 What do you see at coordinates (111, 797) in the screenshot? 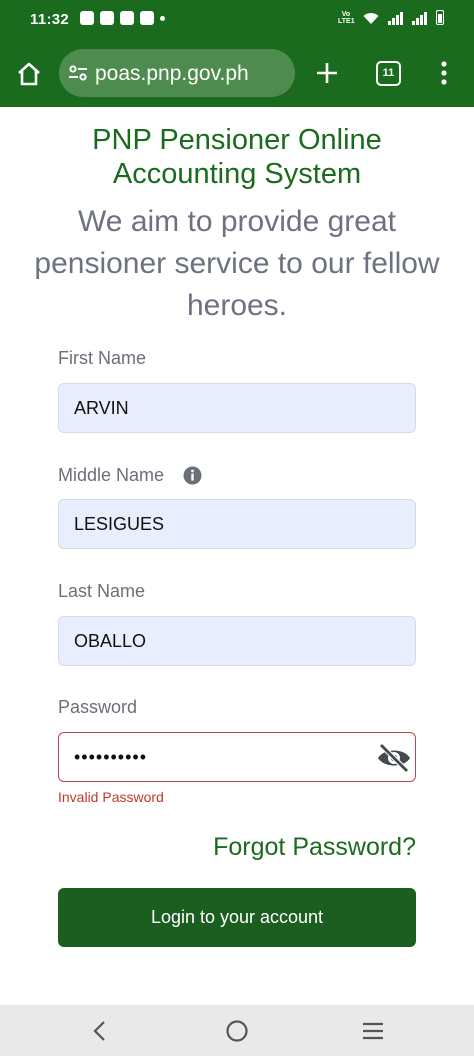
I see `password-error: Invalid Password` at bounding box center [111, 797].